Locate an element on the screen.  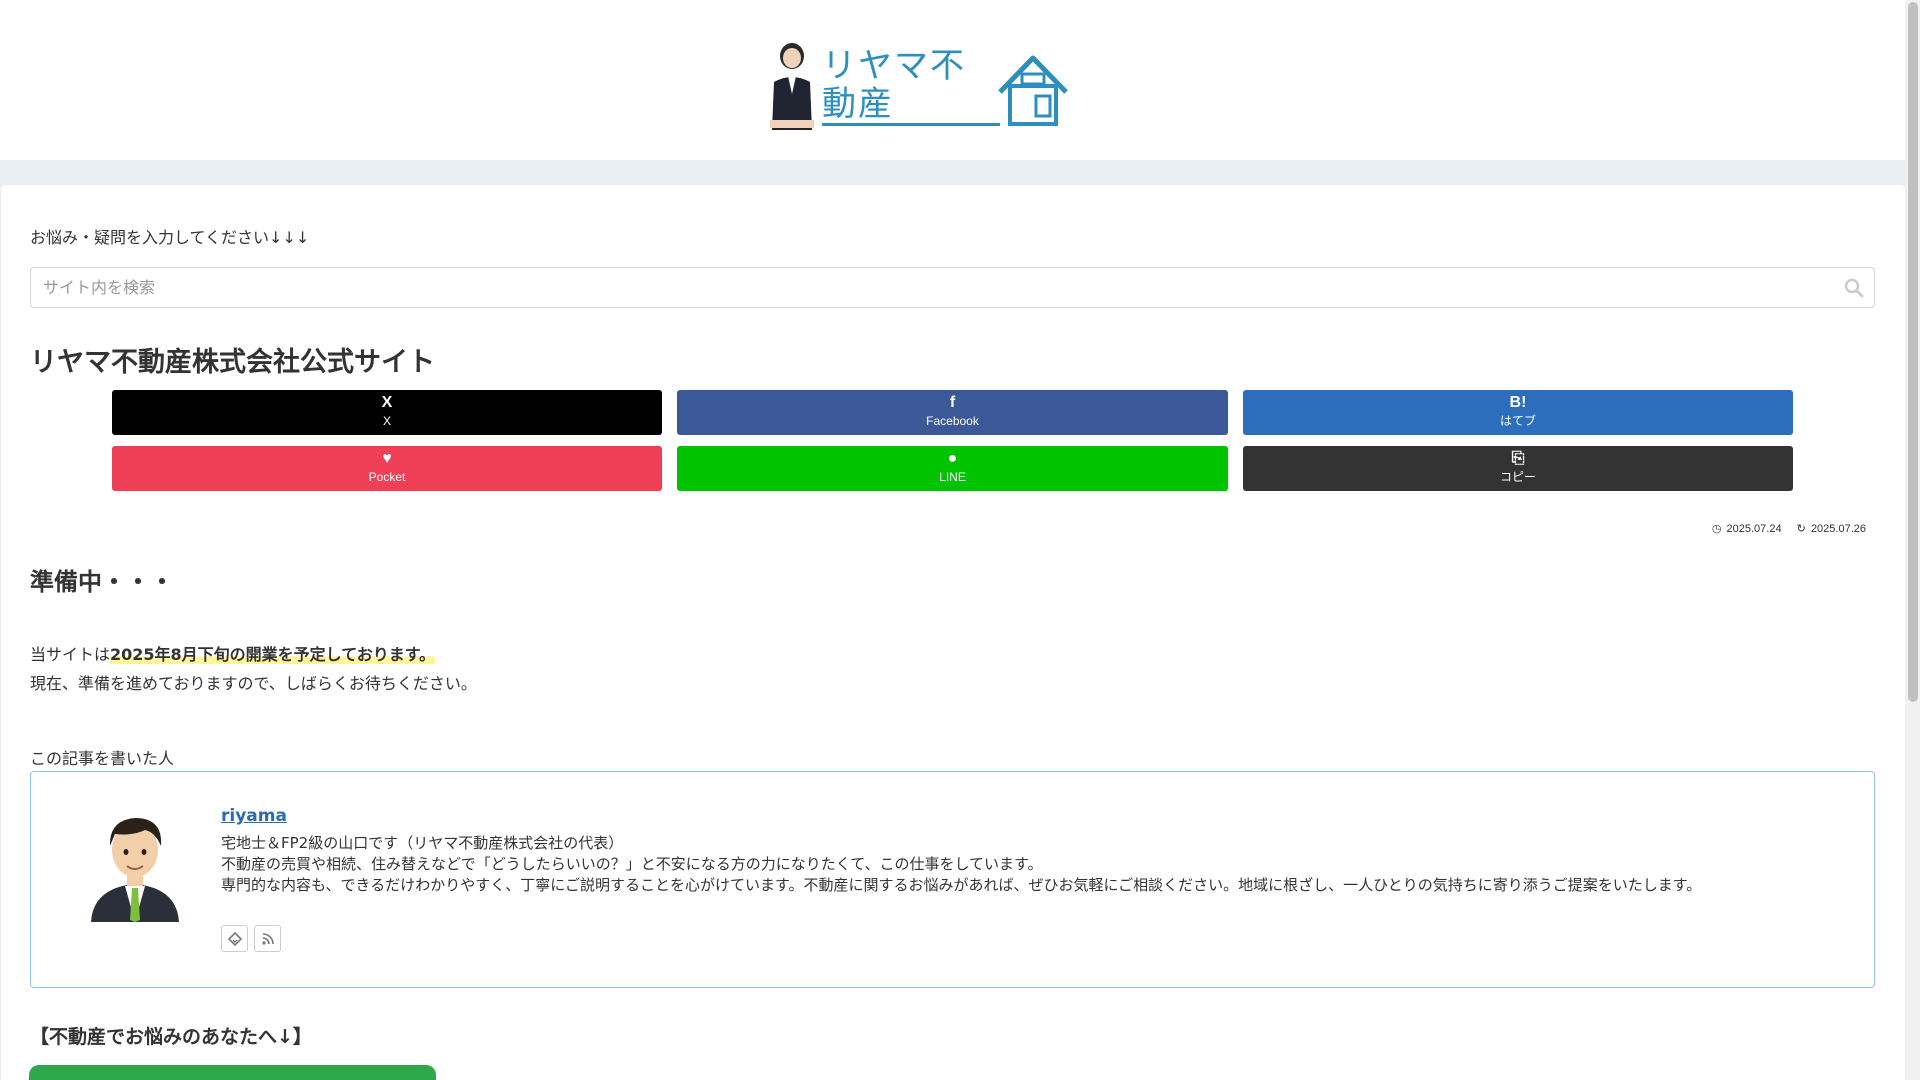
author-social-links is located at coordinates (251, 938).